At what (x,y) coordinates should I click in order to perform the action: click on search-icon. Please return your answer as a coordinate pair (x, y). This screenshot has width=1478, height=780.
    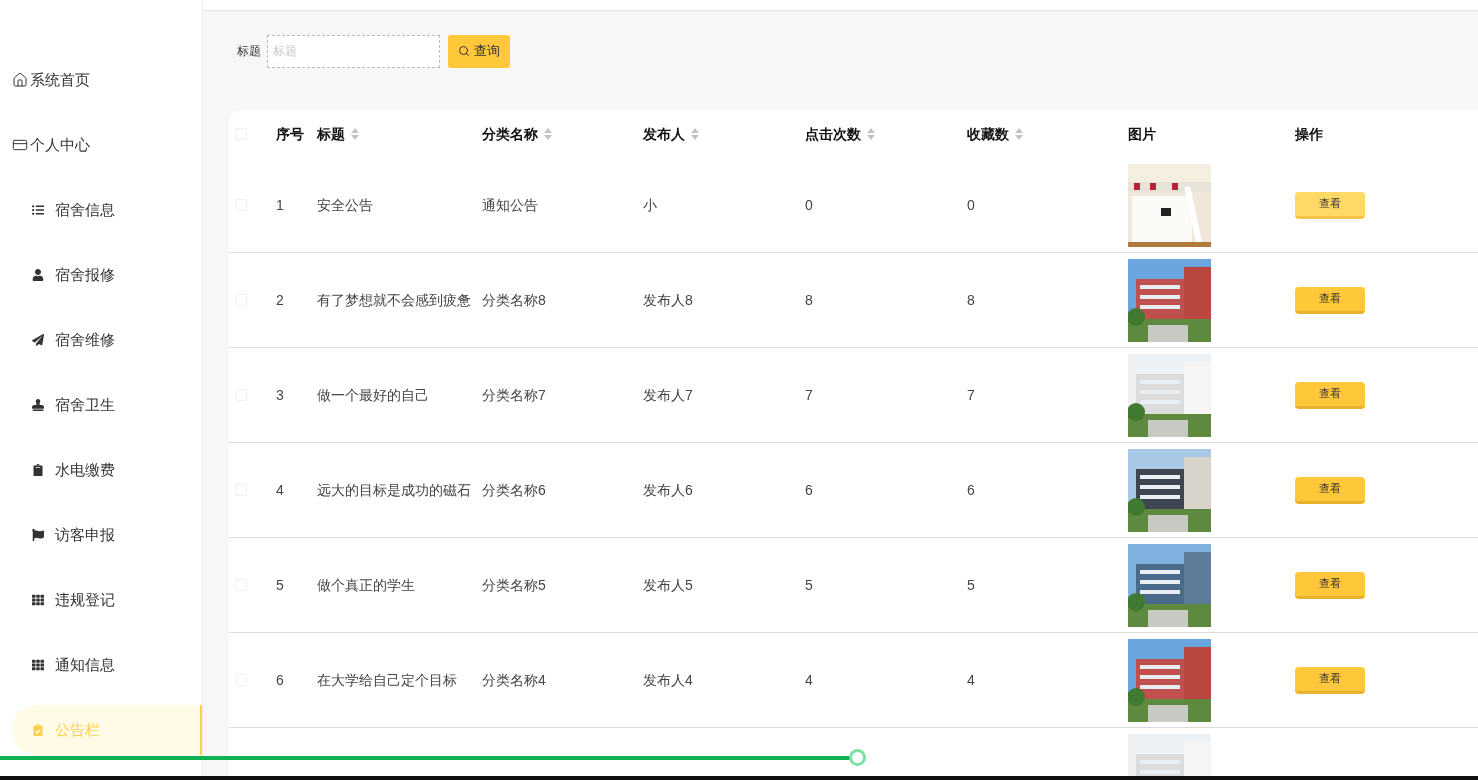
    Looking at the image, I should click on (464, 51).